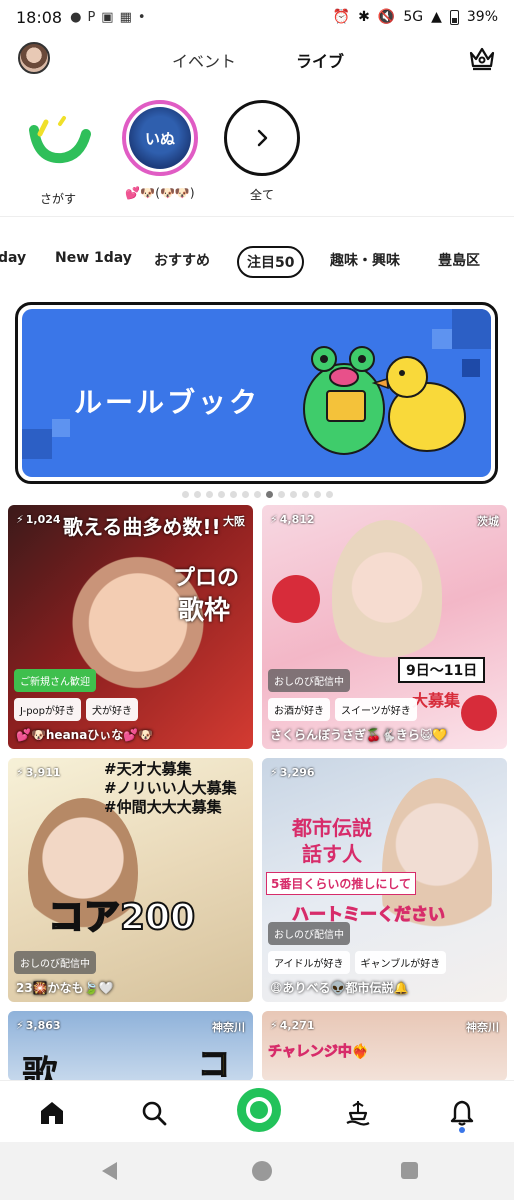 The height and width of the screenshot is (1200, 514). I want to click on carousel-indicator, so click(257, 494).